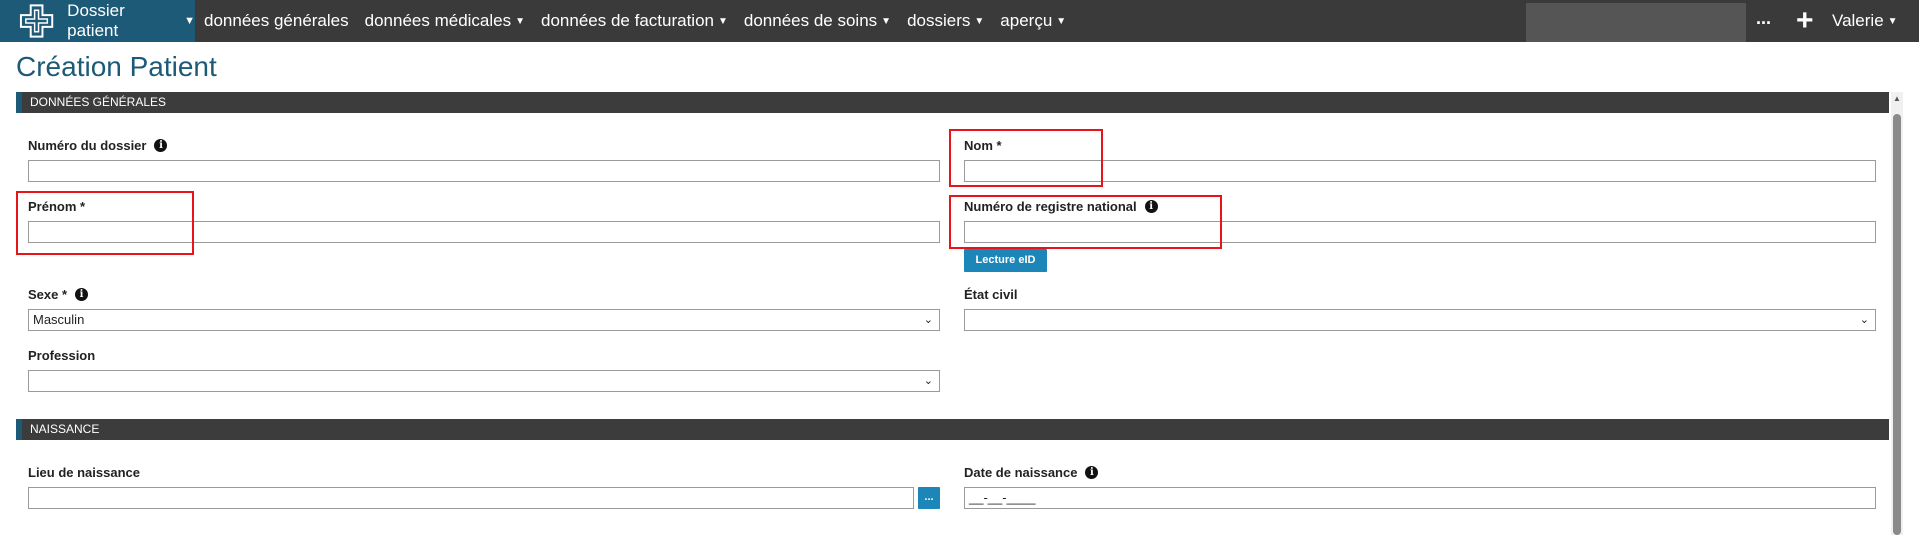  I want to click on nav-item-label: dossiers, so click(939, 20).